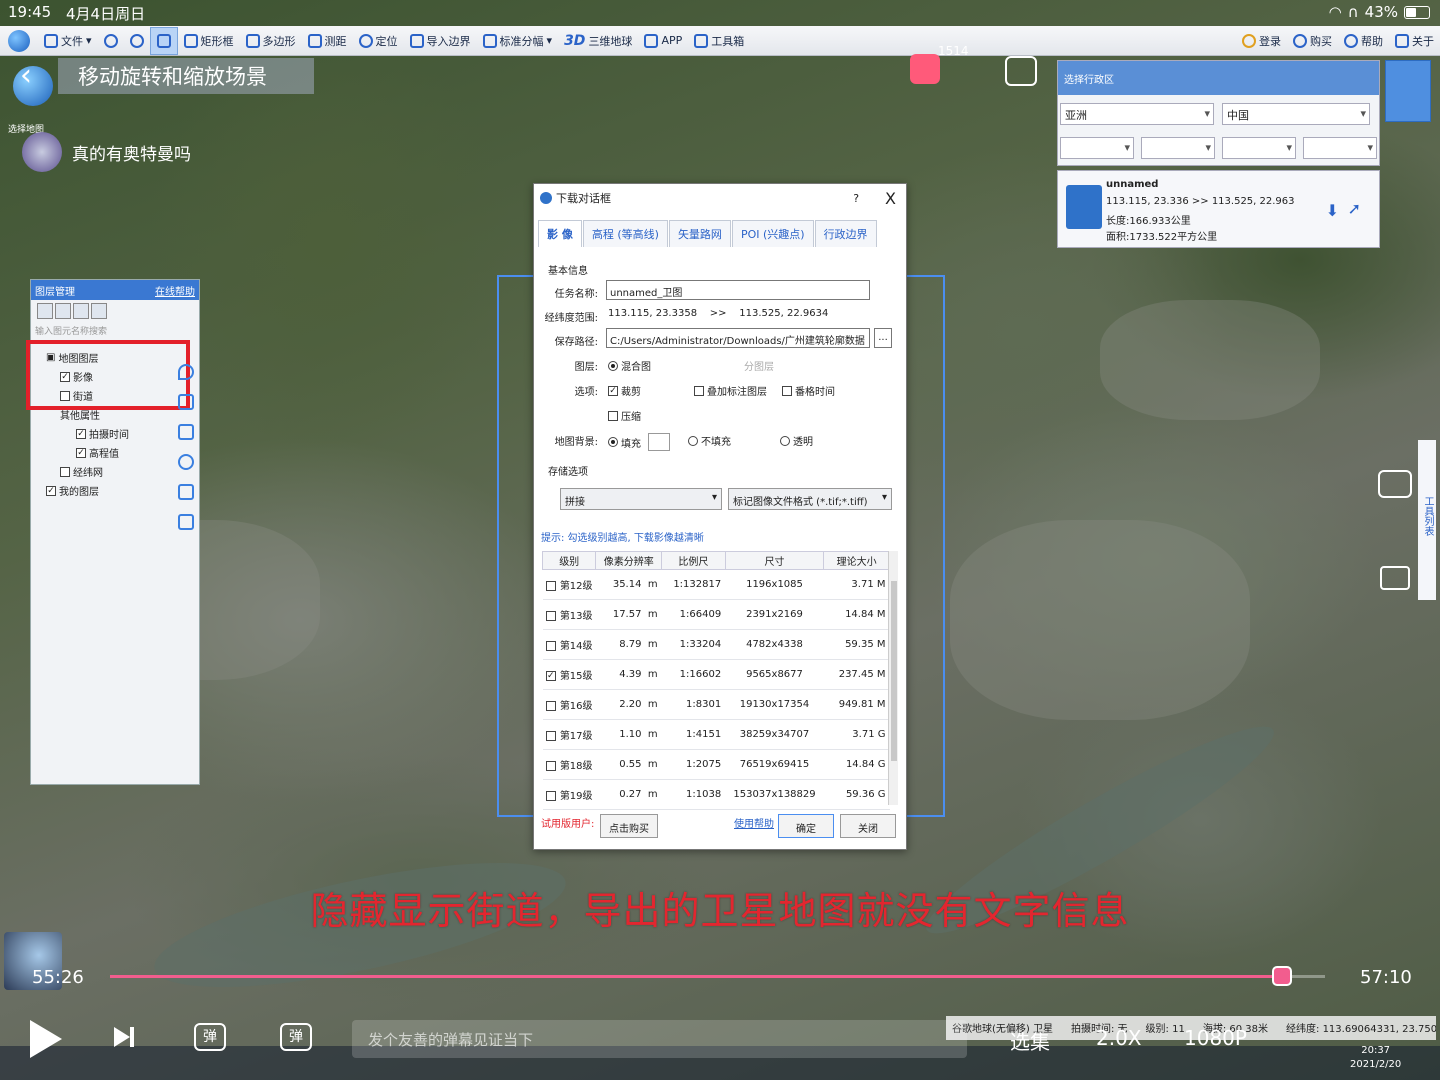  Describe the element at coordinates (102, 433) in the screenshot. I see `tree-capture-time: ✓ 拍摄时间` at that location.